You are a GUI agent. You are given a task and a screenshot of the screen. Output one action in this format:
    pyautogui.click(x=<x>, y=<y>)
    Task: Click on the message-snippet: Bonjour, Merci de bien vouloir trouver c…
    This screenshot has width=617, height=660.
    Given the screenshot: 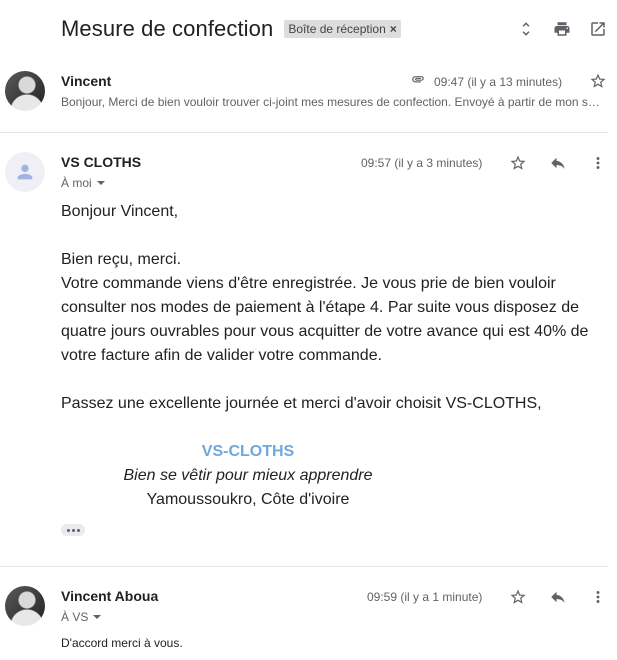 What is the action you would take?
    pyautogui.click(x=334, y=102)
    